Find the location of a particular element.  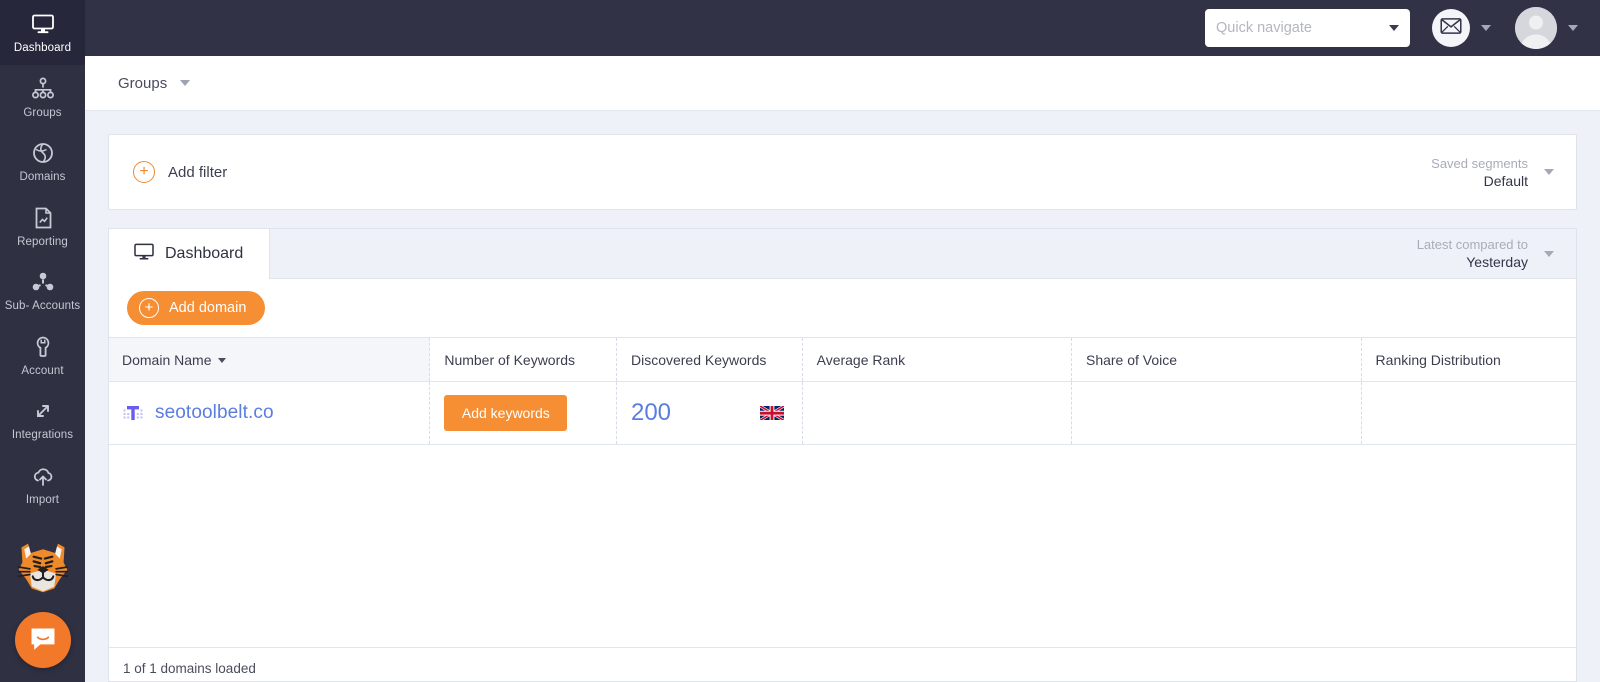

compare-period-dropdown: Latest compared to Yesterday is located at coordinates (1496, 253).